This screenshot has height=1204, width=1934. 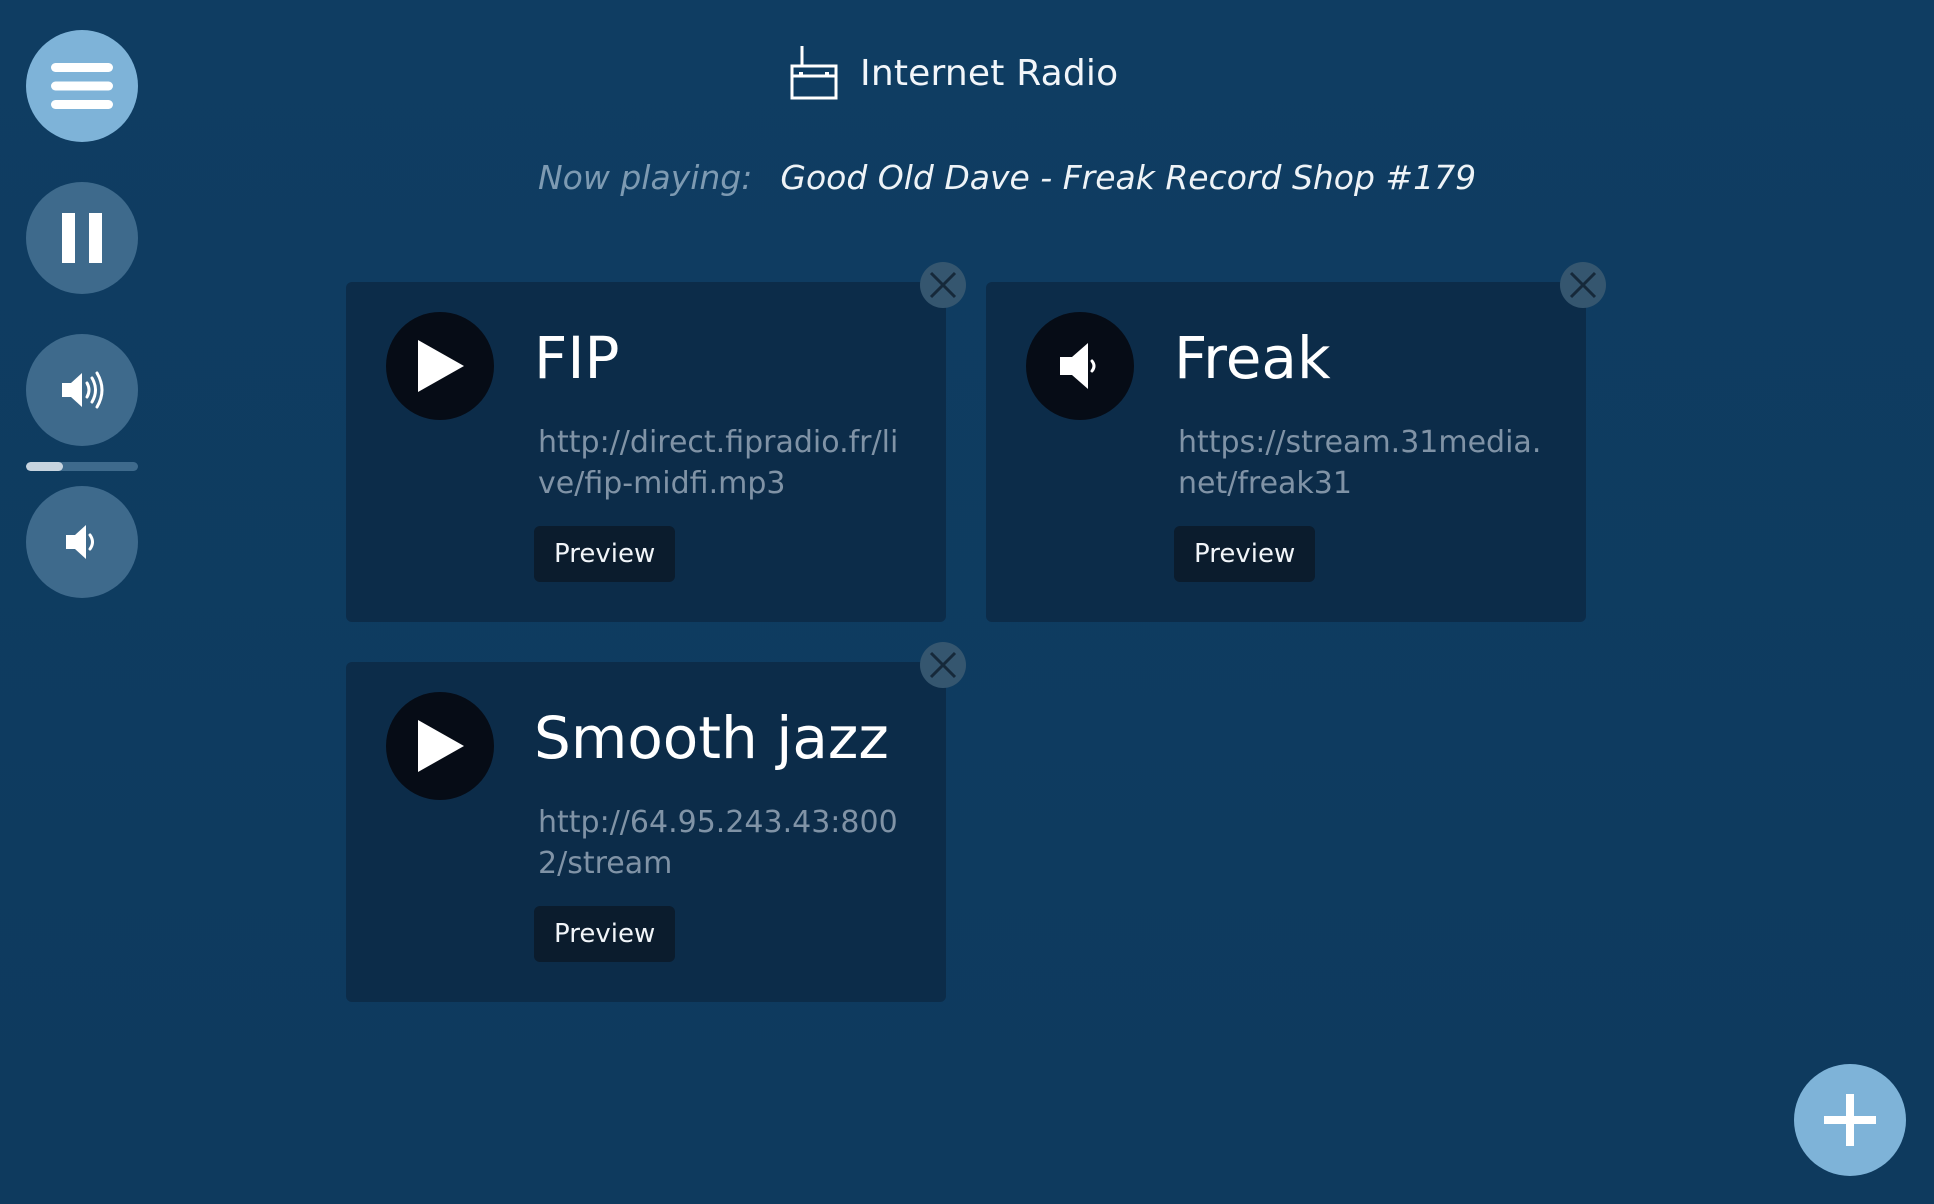 What do you see at coordinates (44, 466) in the screenshot?
I see `volume-level` at bounding box center [44, 466].